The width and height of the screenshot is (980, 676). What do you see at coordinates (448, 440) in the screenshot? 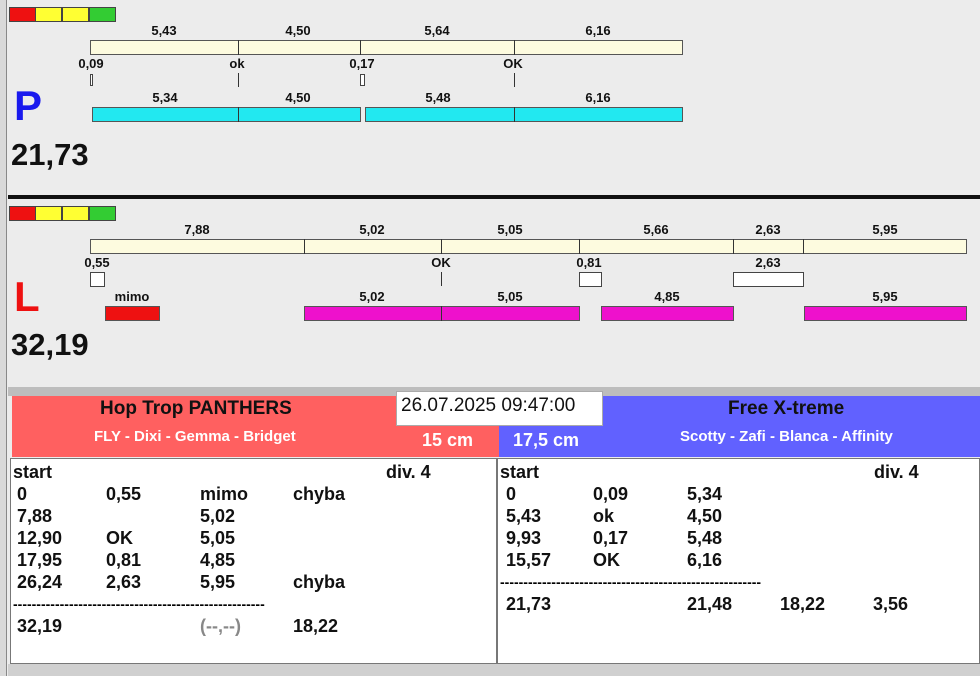
I see `team-left-height: 15 cm` at bounding box center [448, 440].